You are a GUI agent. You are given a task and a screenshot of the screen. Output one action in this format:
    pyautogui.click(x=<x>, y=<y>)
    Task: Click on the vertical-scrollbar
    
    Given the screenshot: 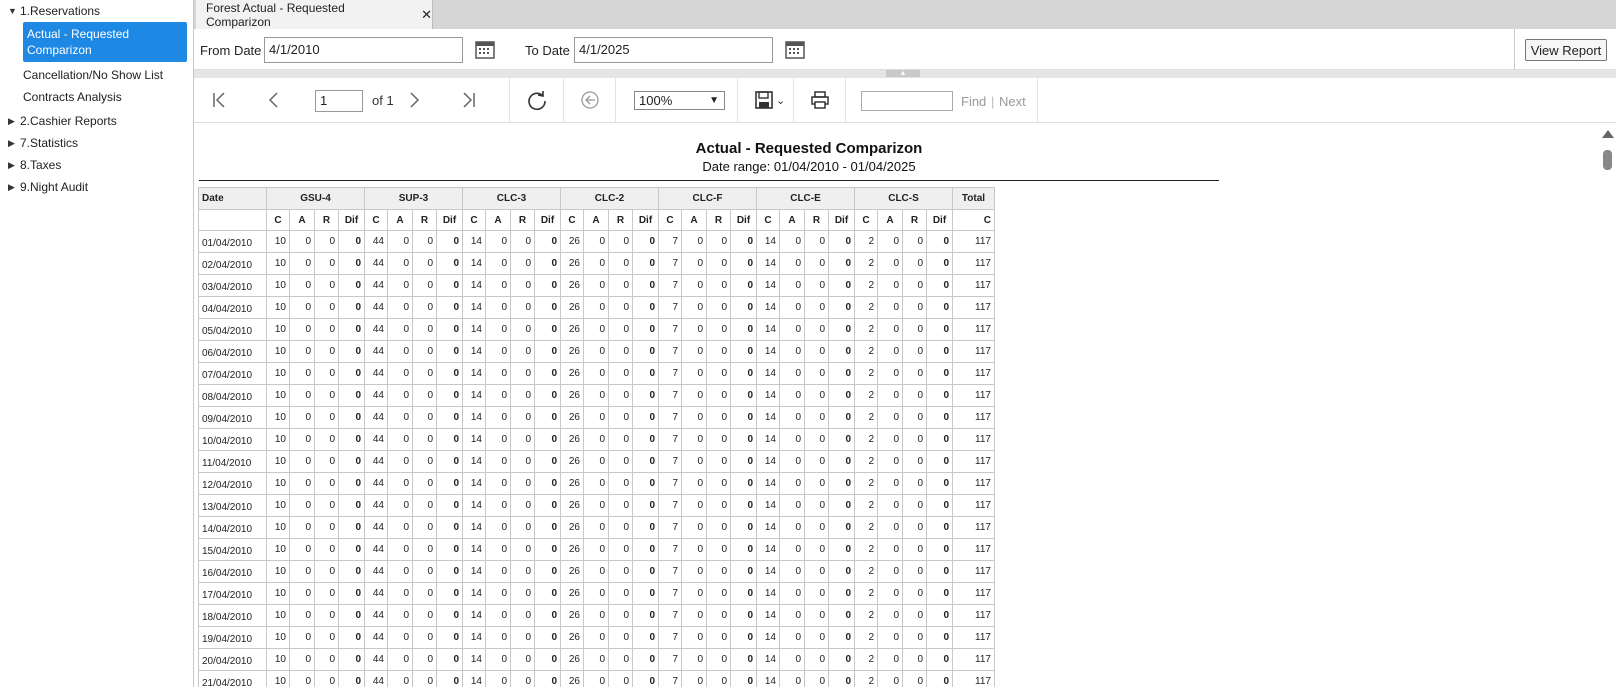 What is the action you would take?
    pyautogui.click(x=1607, y=405)
    